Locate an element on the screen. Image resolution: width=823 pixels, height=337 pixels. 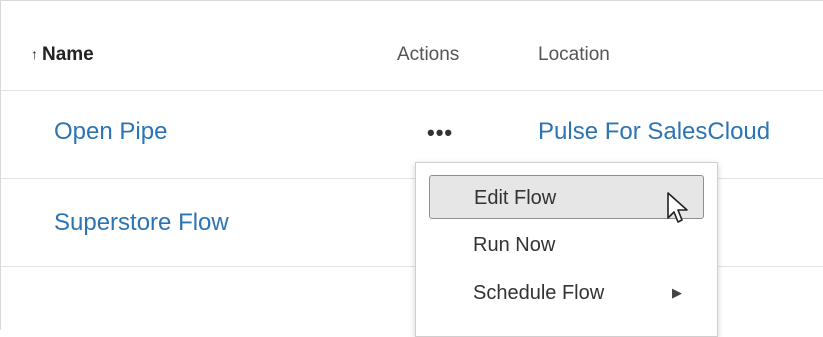
menu-item-schedule-flow: Schedule Flow ▶ is located at coordinates (566, 293).